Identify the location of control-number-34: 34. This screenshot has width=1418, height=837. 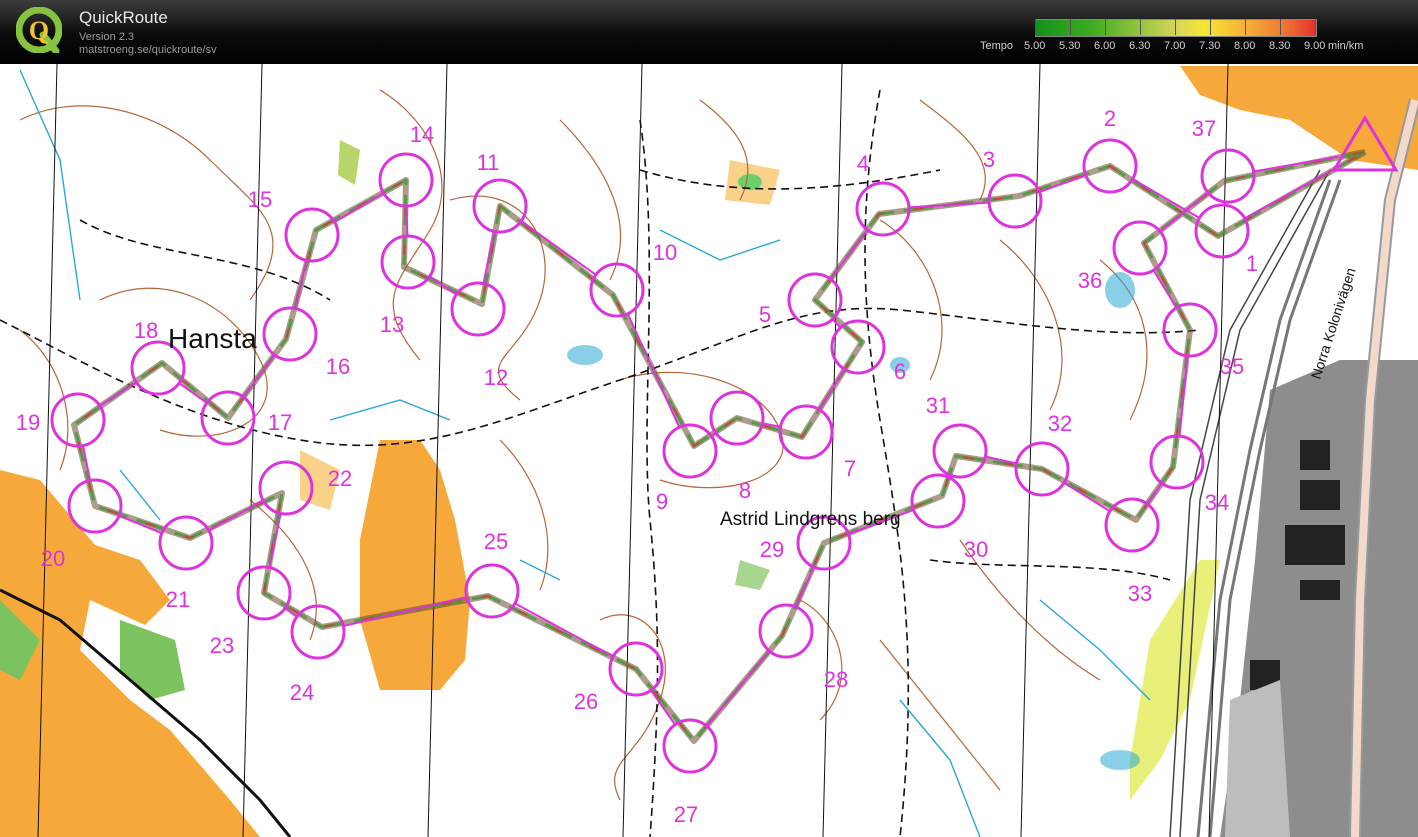
(1217, 502).